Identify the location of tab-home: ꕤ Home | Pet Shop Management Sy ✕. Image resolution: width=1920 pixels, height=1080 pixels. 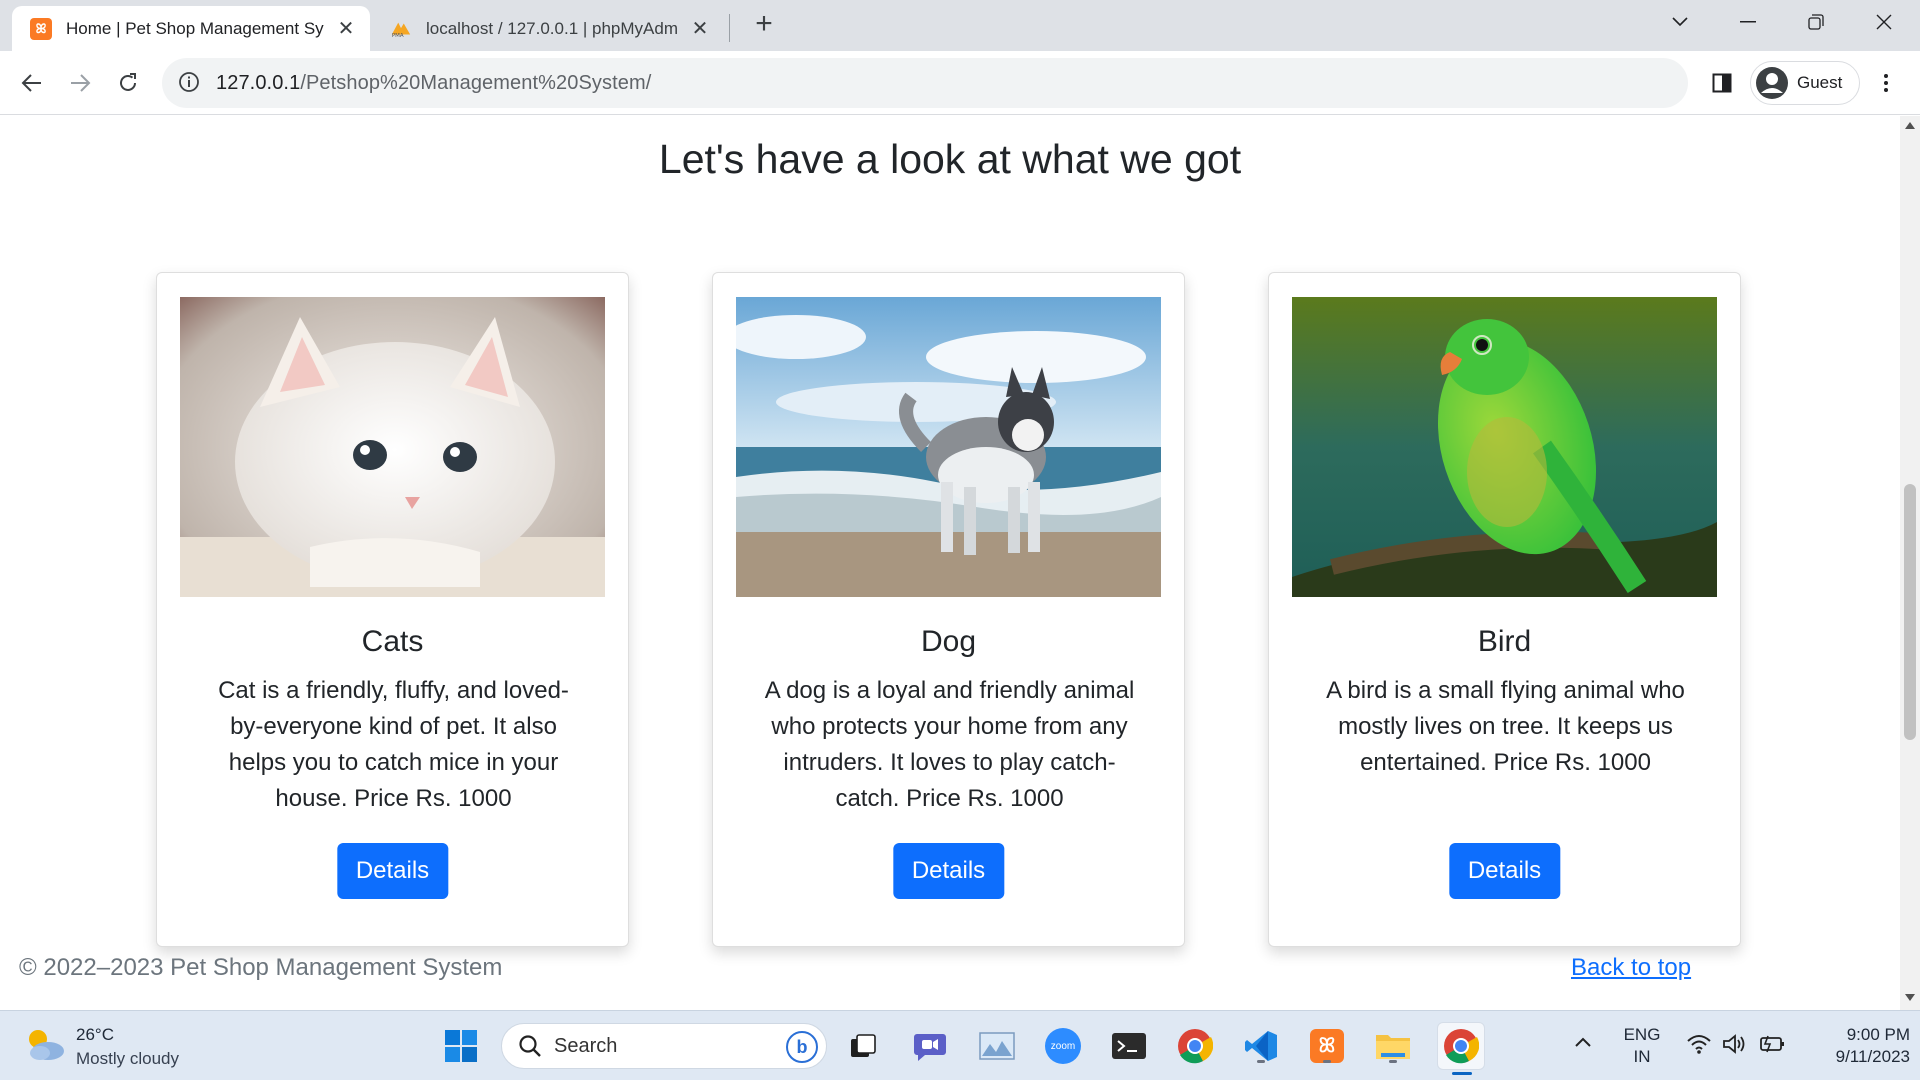
(191, 28).